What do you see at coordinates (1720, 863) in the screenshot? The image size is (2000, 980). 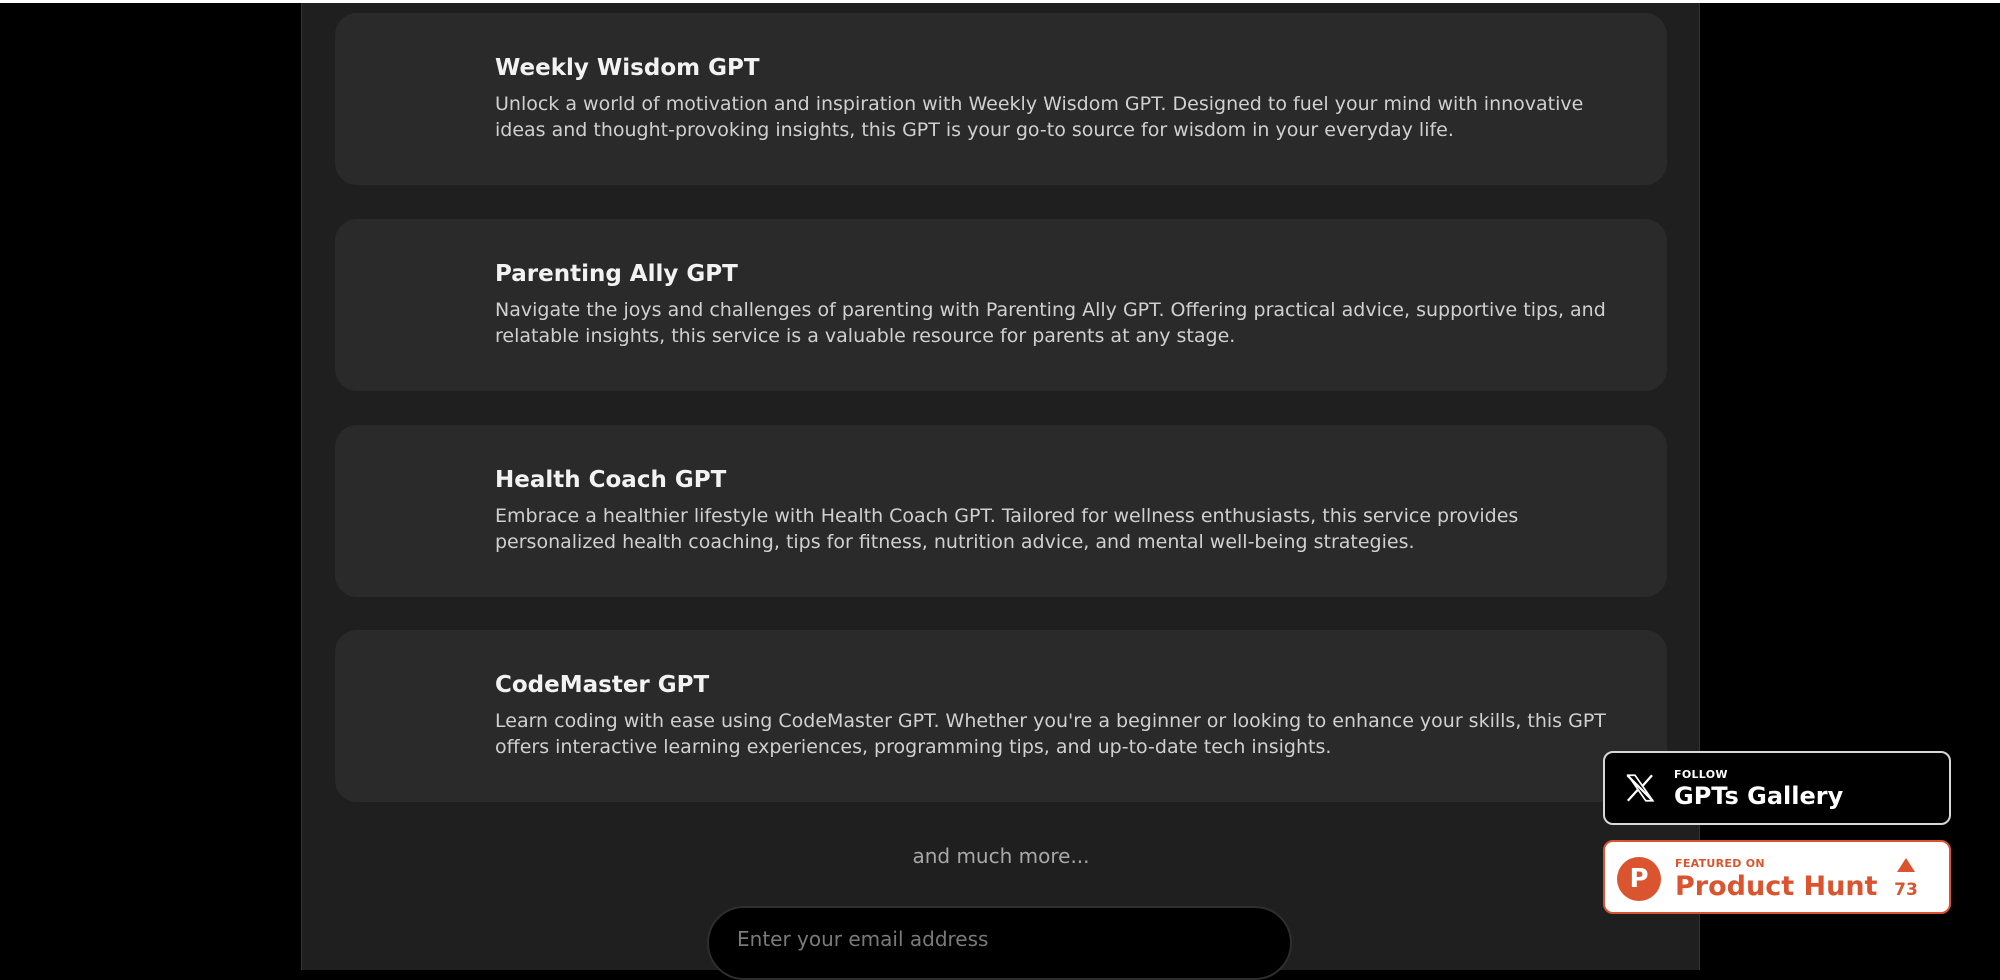 I see `featured-on-label: FEATURED ON` at bounding box center [1720, 863].